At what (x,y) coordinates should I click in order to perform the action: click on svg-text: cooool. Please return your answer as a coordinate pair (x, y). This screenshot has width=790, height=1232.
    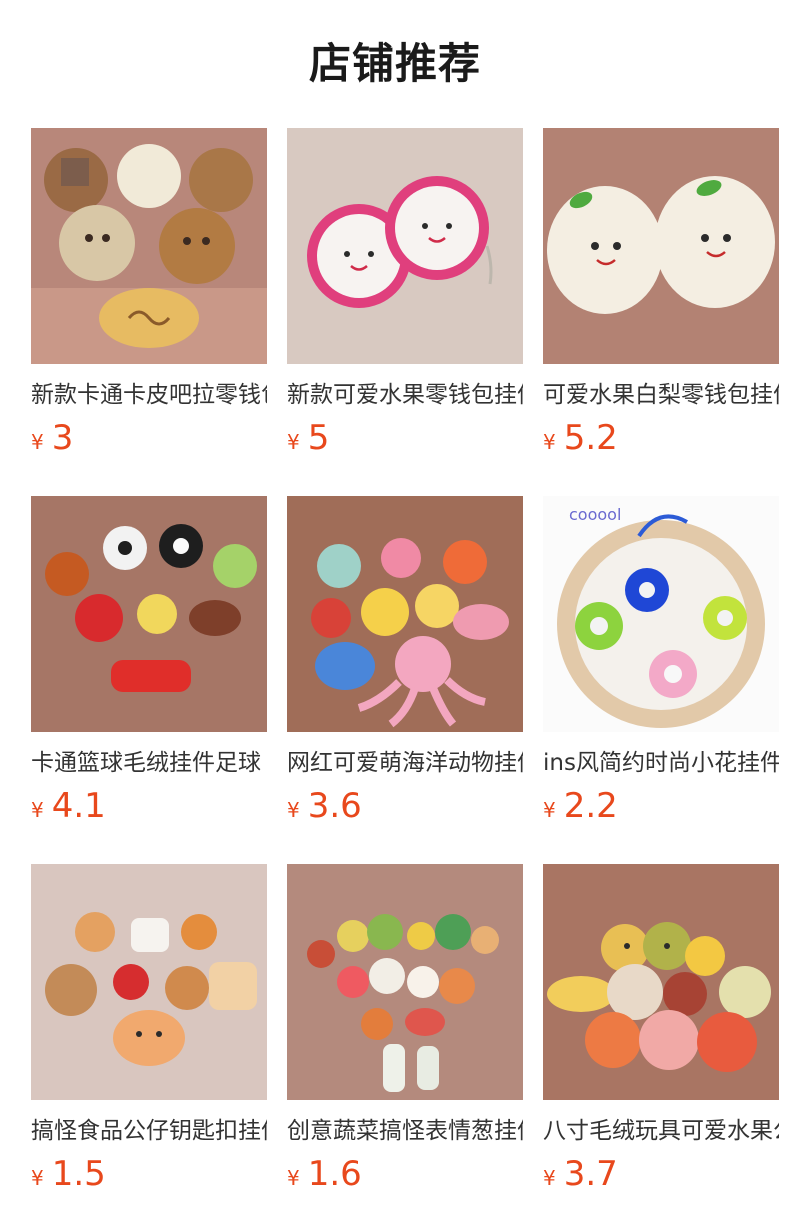
    Looking at the image, I should click on (595, 514).